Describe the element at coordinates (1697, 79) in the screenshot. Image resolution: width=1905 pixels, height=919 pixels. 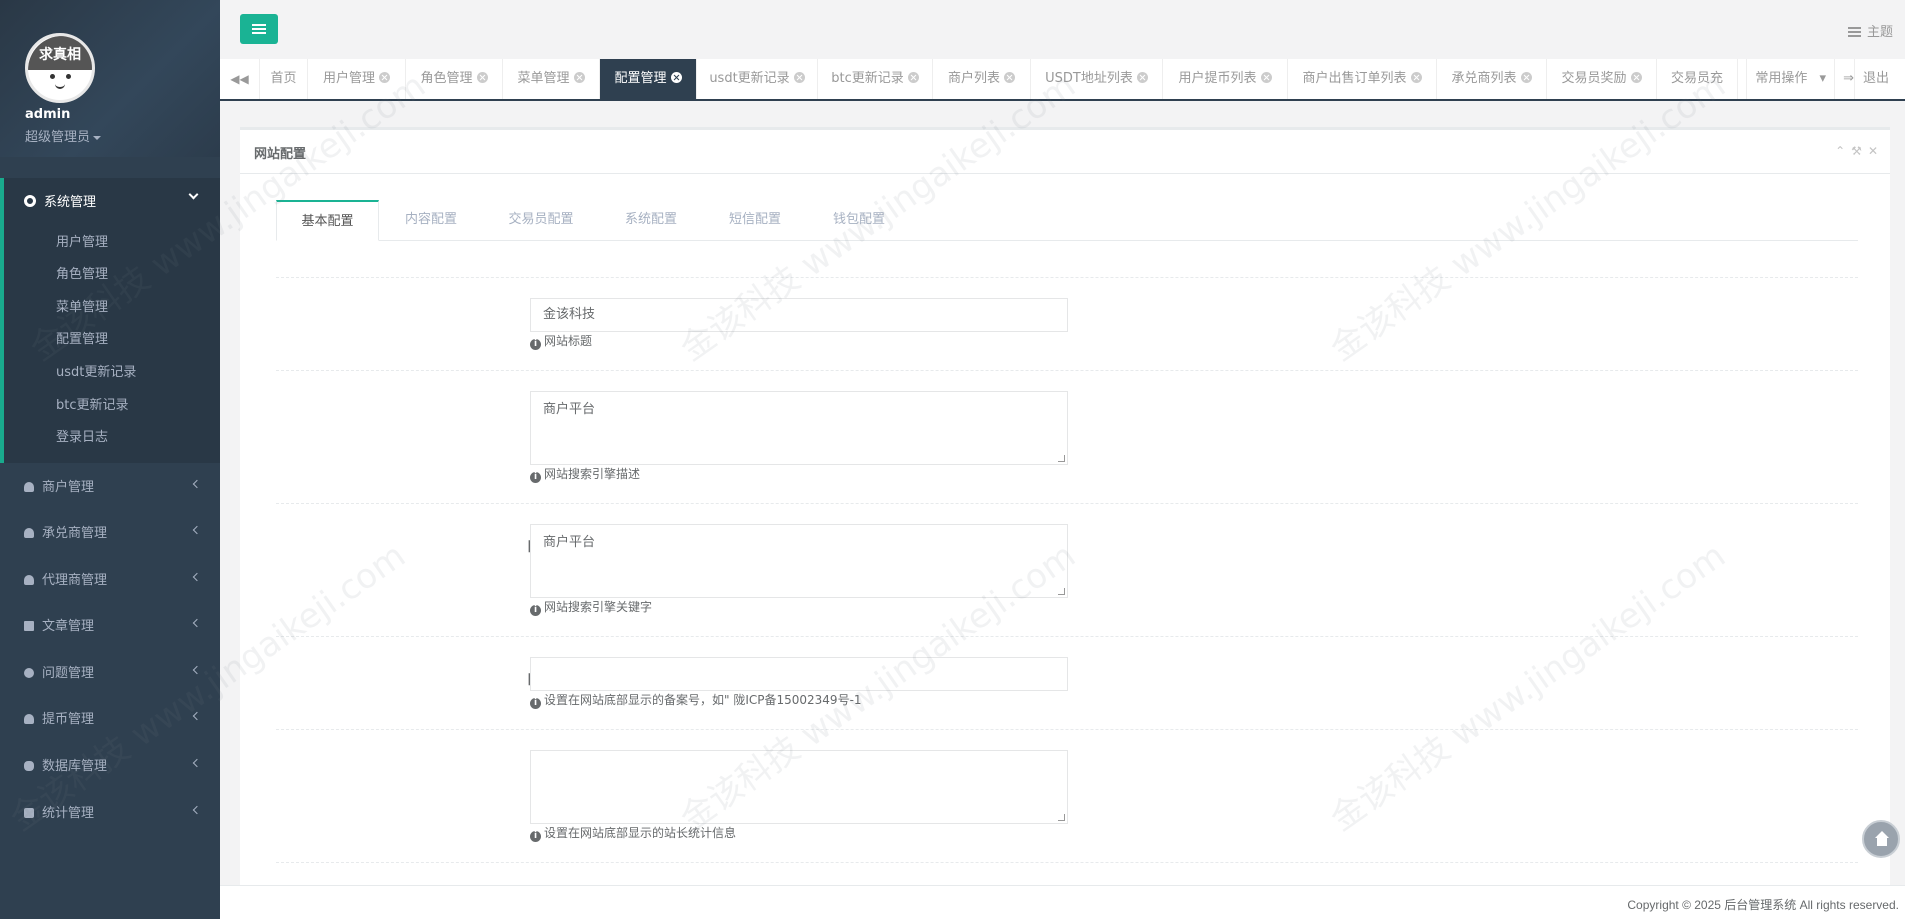
I see `tab-trader-recharge: 交易员充` at that location.